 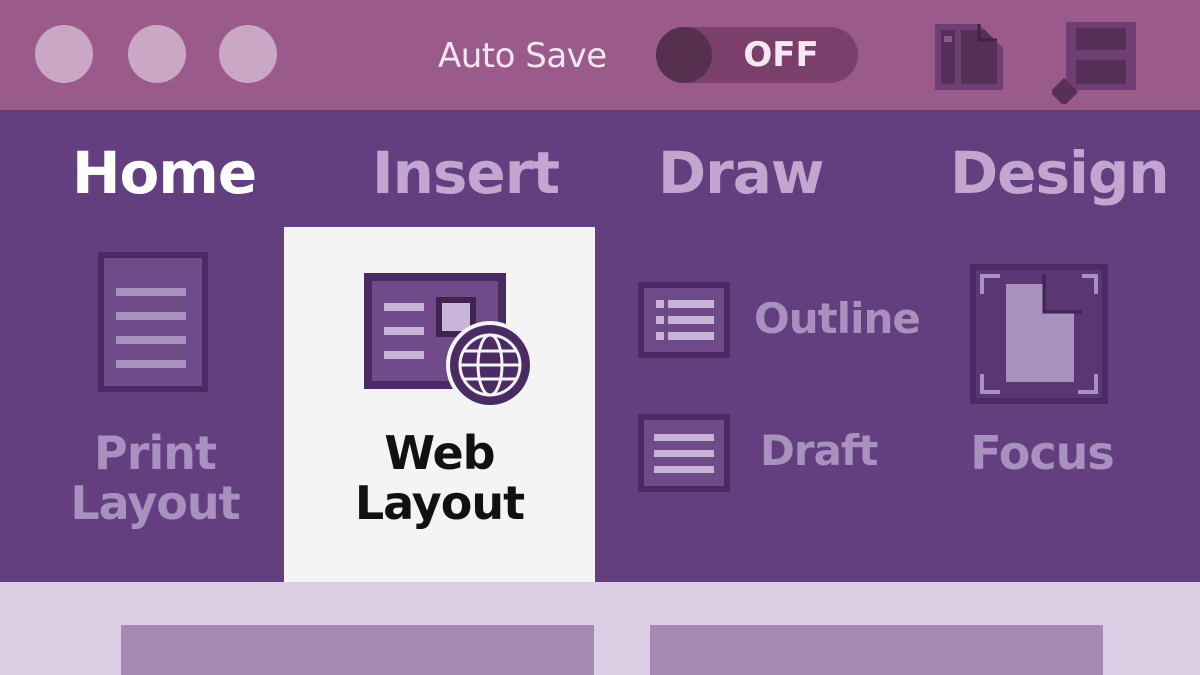 What do you see at coordinates (155, 453) in the screenshot?
I see `print-layout-label-line1: Print` at bounding box center [155, 453].